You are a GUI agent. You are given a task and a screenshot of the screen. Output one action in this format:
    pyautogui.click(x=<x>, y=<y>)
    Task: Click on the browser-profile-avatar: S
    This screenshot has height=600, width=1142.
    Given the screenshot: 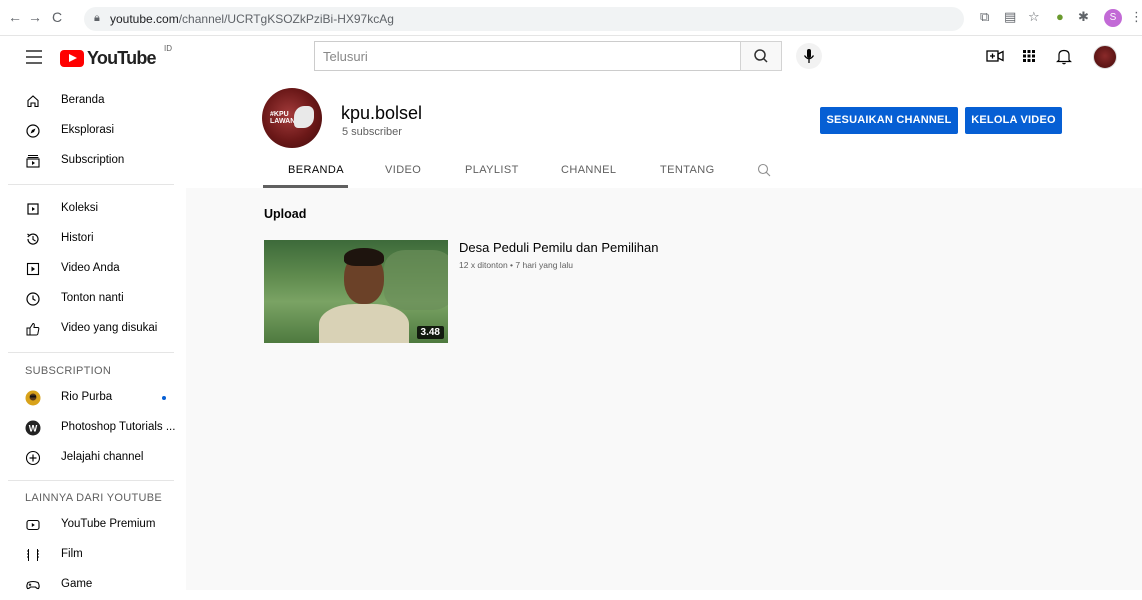 What is the action you would take?
    pyautogui.click(x=1113, y=18)
    